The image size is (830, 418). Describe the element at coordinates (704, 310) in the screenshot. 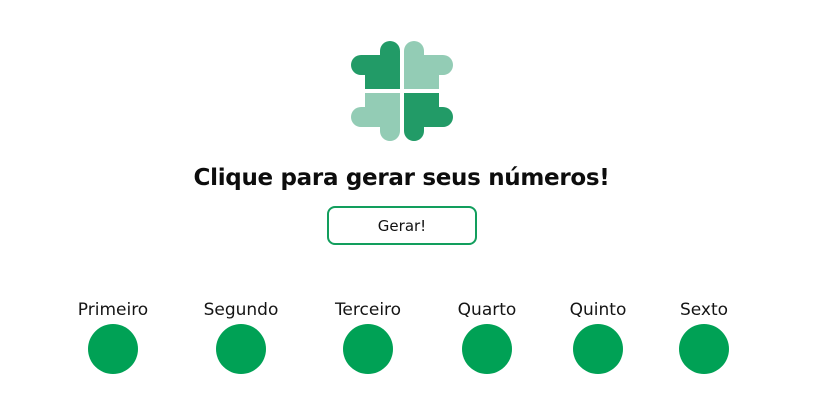

I see `slot-label: Sexto` at that location.